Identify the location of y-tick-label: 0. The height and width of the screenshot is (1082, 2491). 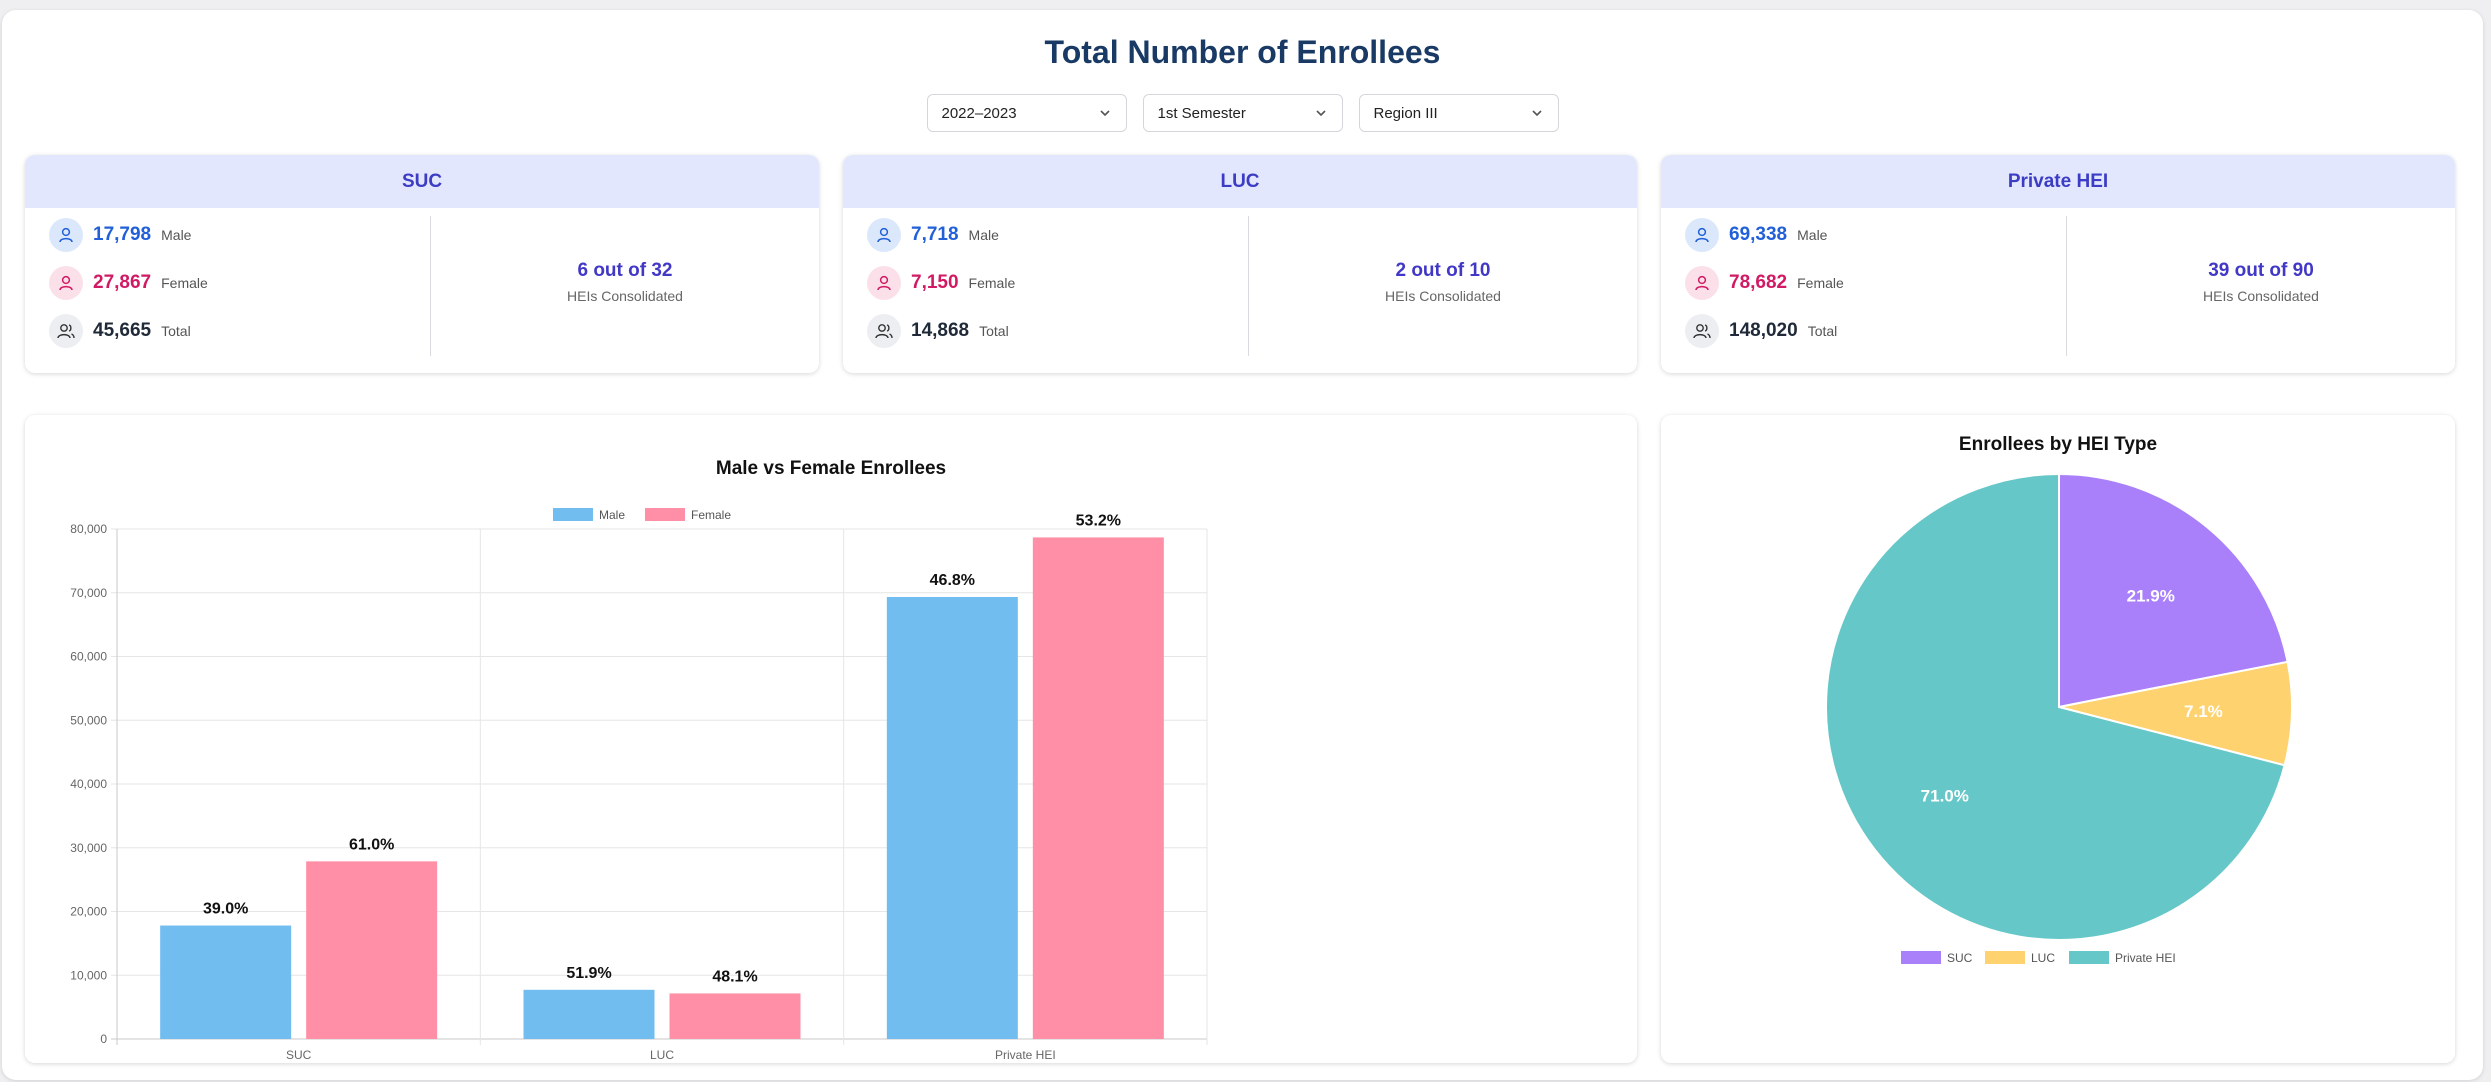
(103, 1039).